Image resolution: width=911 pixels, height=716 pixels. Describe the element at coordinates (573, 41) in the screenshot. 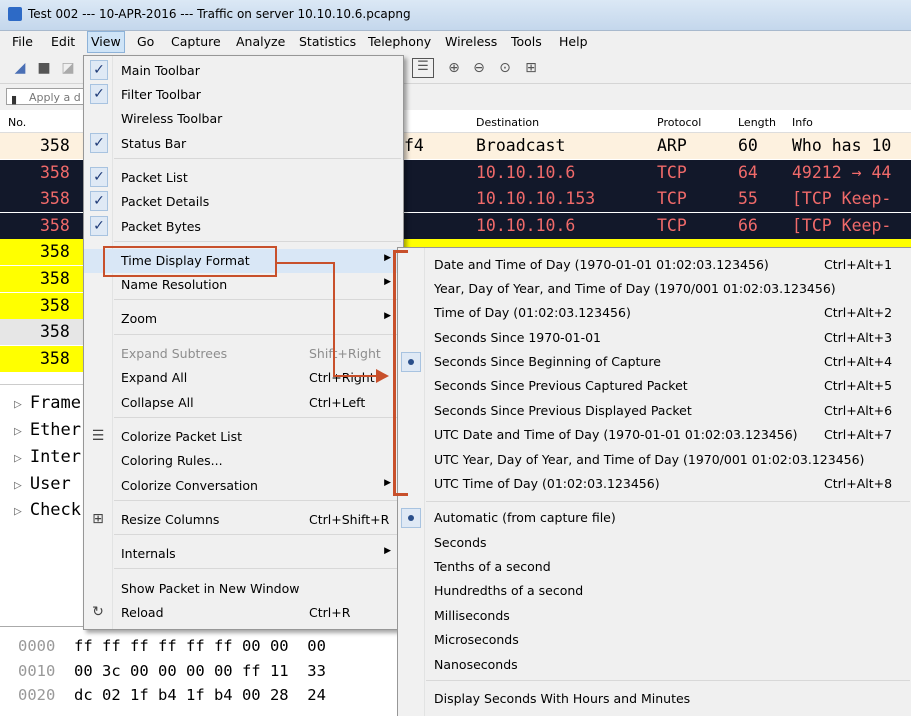

I see `menu-help: Help` at that location.